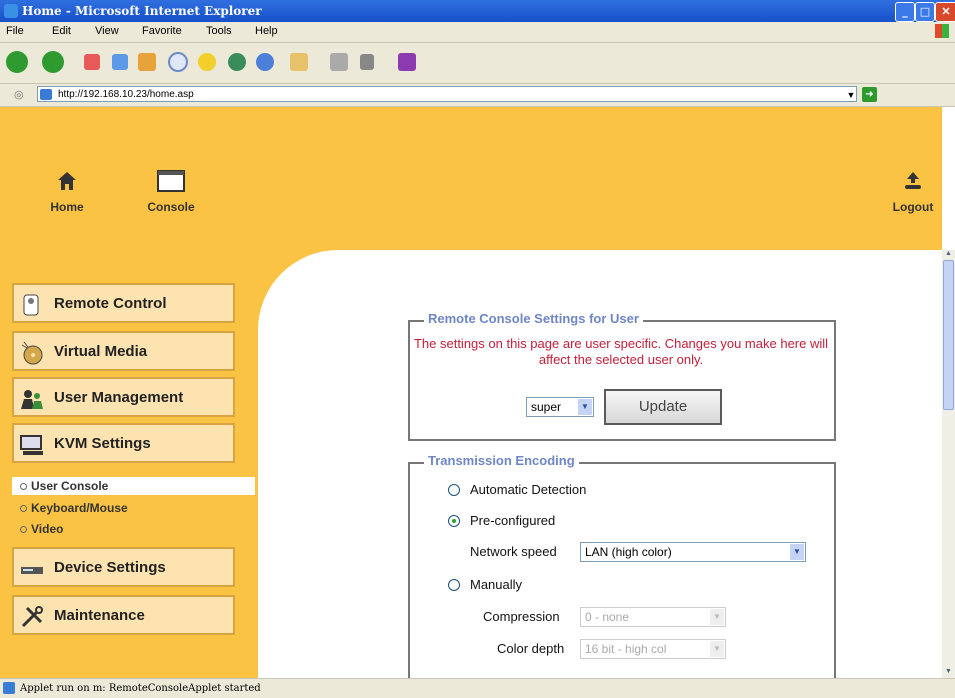  I want to click on go-button: ➜, so click(869, 94).